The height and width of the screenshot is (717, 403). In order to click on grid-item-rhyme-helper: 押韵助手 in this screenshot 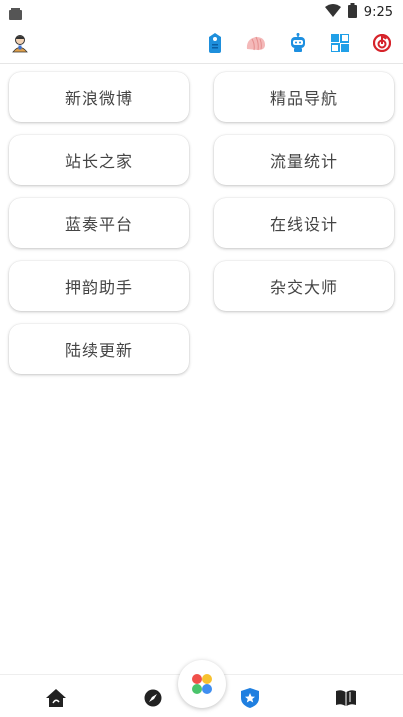, I will do `click(99, 286)`.